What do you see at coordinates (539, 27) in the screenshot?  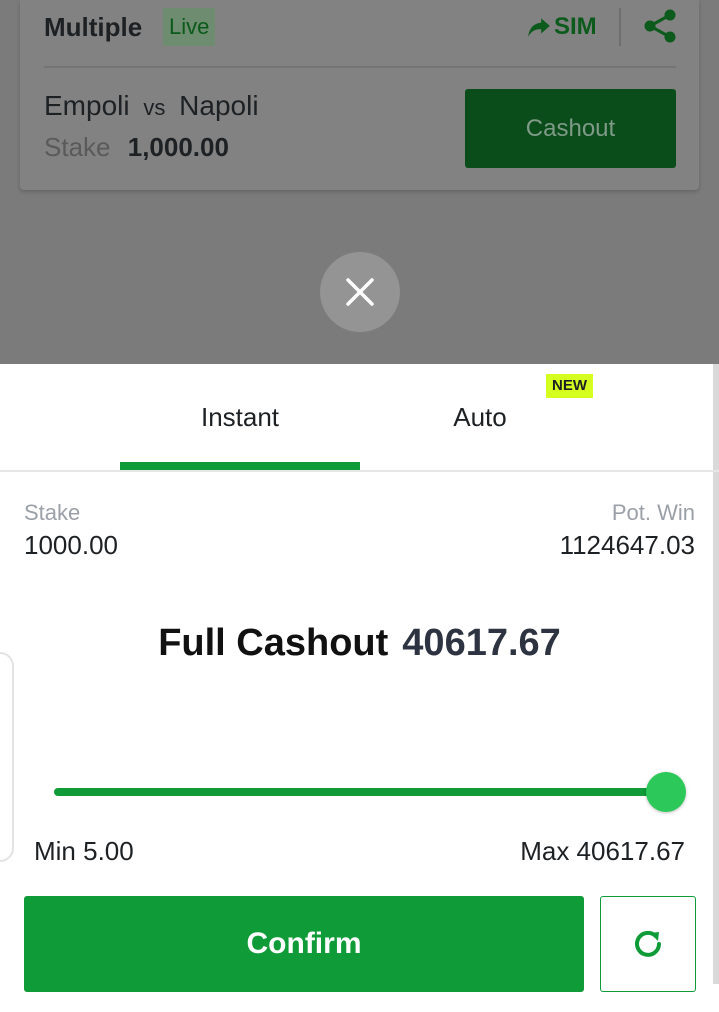 I see `forward-arrow-icon` at bounding box center [539, 27].